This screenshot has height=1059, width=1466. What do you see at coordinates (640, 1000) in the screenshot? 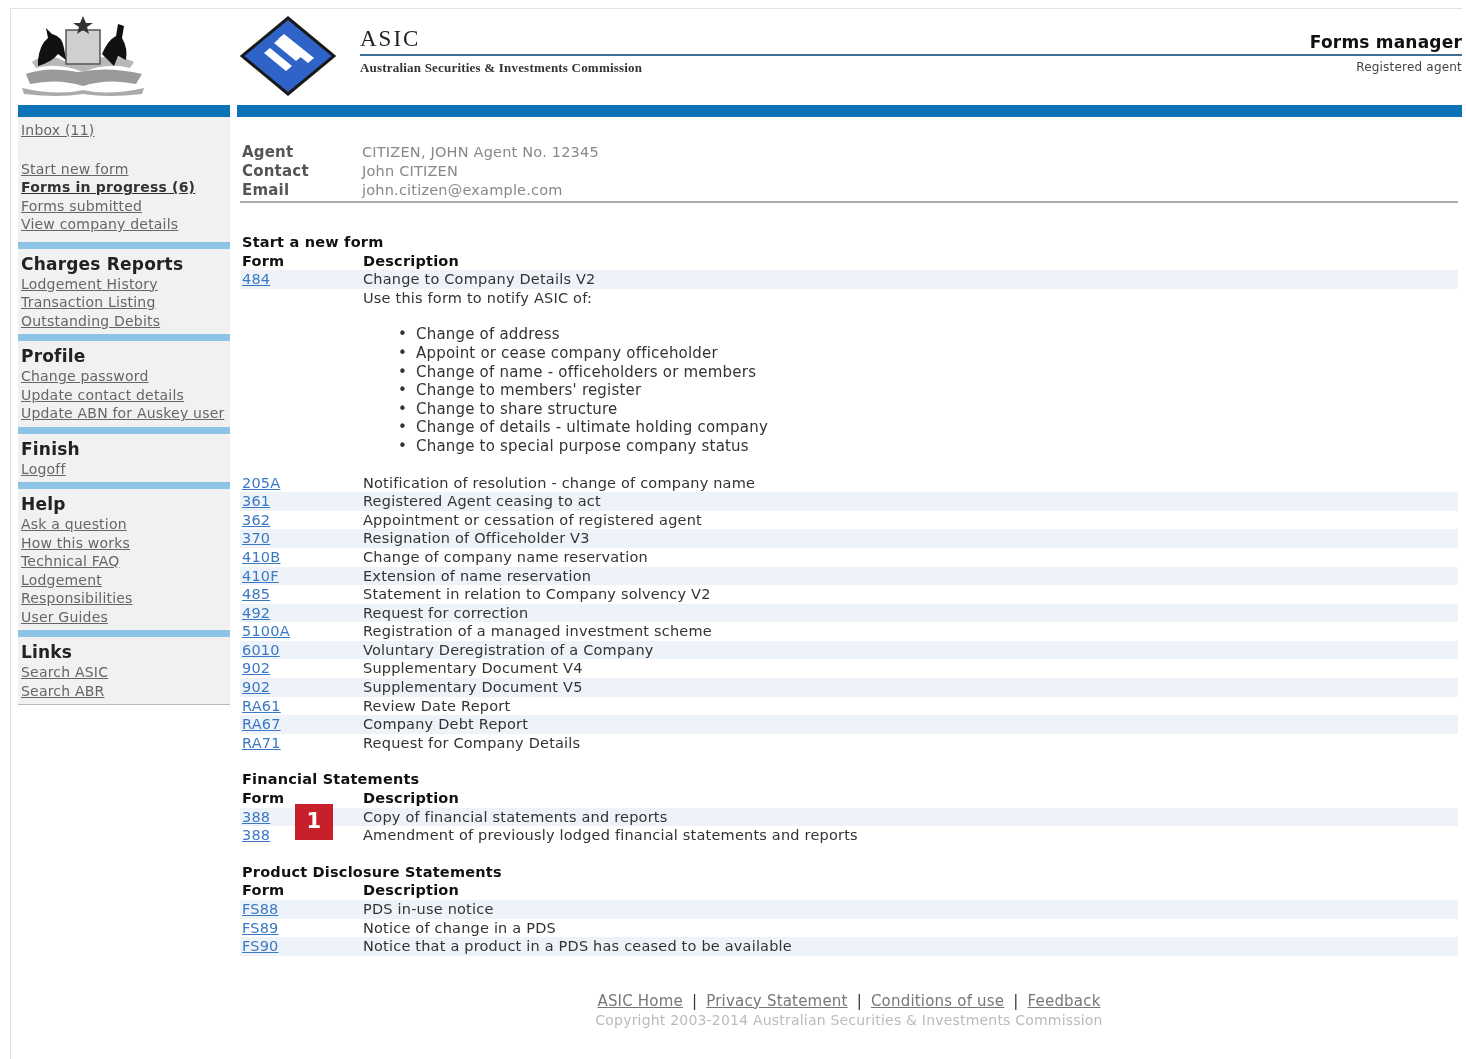
I see `footer-link: ASIC Home` at bounding box center [640, 1000].